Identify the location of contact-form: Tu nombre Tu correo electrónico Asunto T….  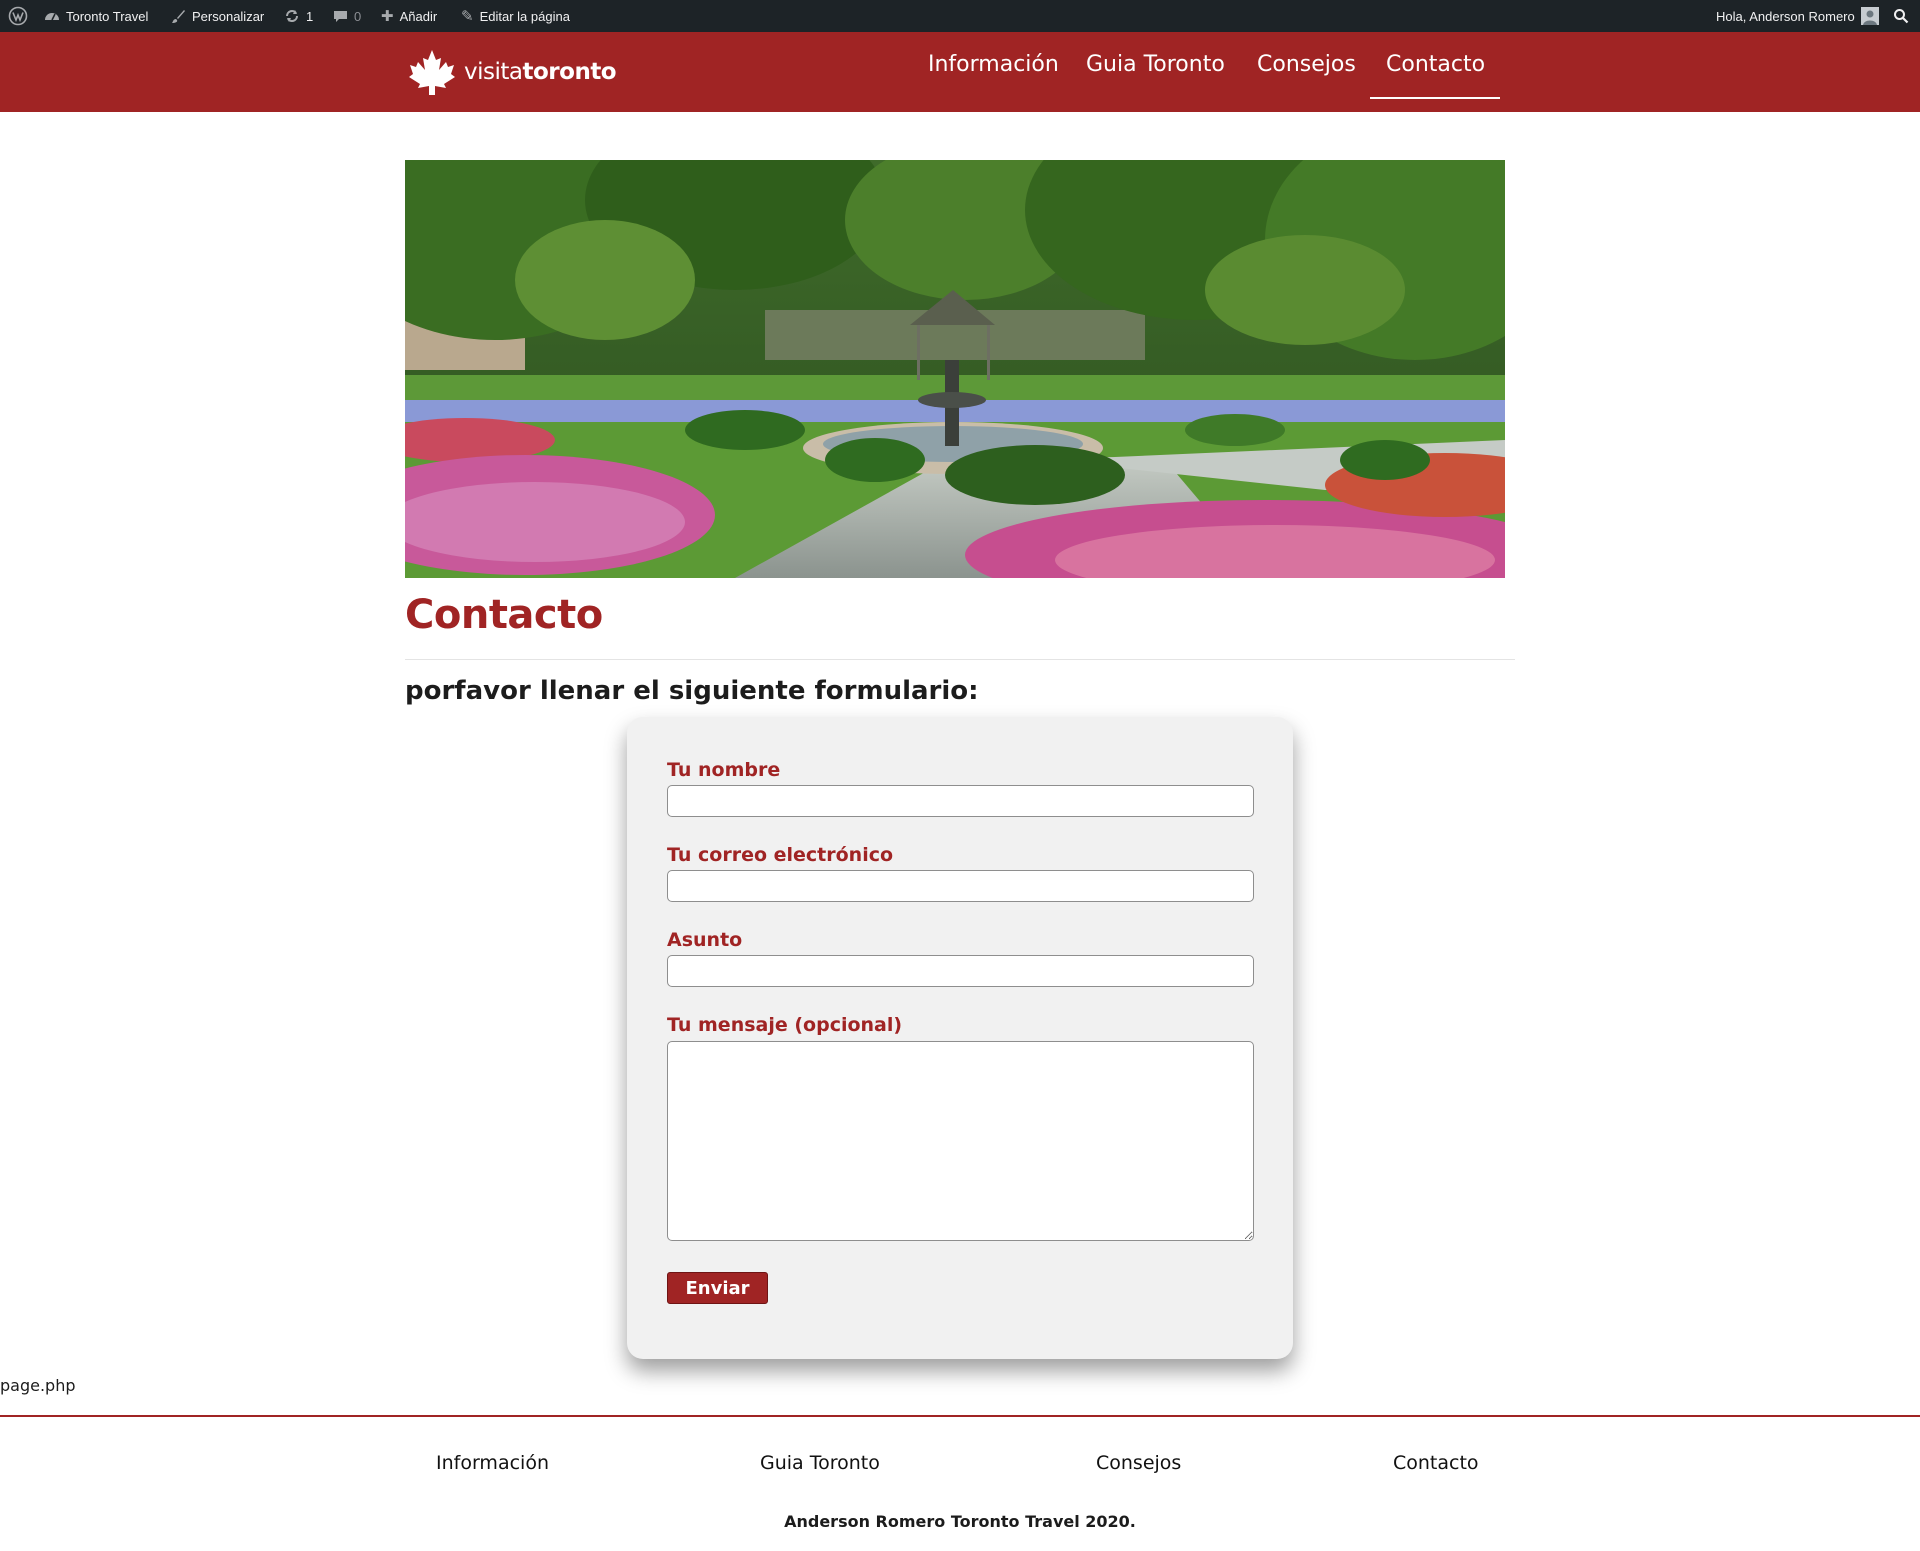
(960, 1038).